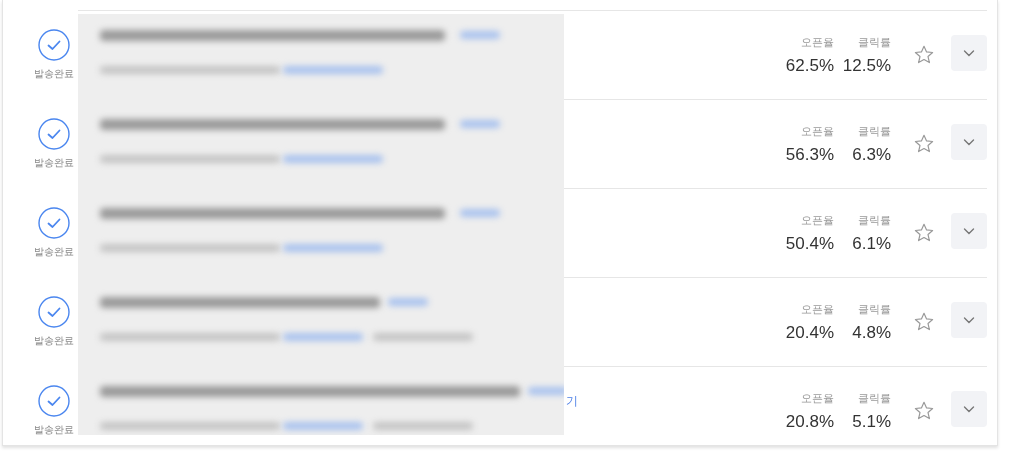  I want to click on open-rate: 20.8%, so click(809, 421).